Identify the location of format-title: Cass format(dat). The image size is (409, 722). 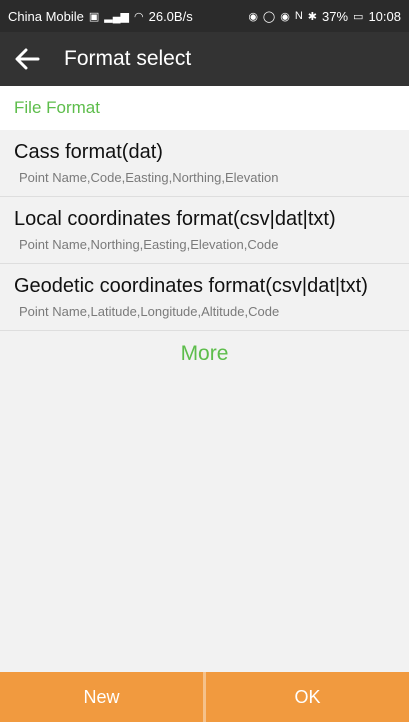
(88, 152).